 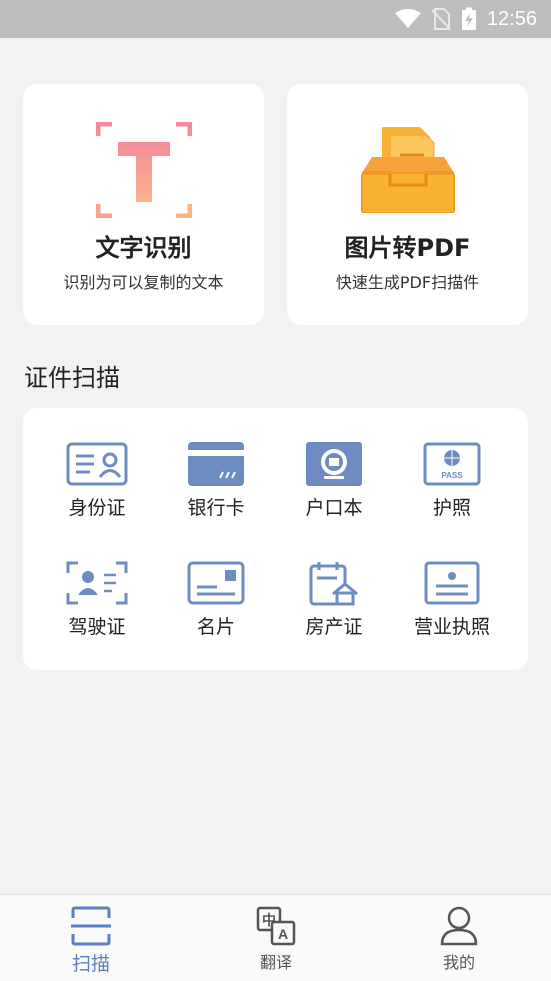 I want to click on text-recognition-title: 文字识别, so click(x=143, y=248).